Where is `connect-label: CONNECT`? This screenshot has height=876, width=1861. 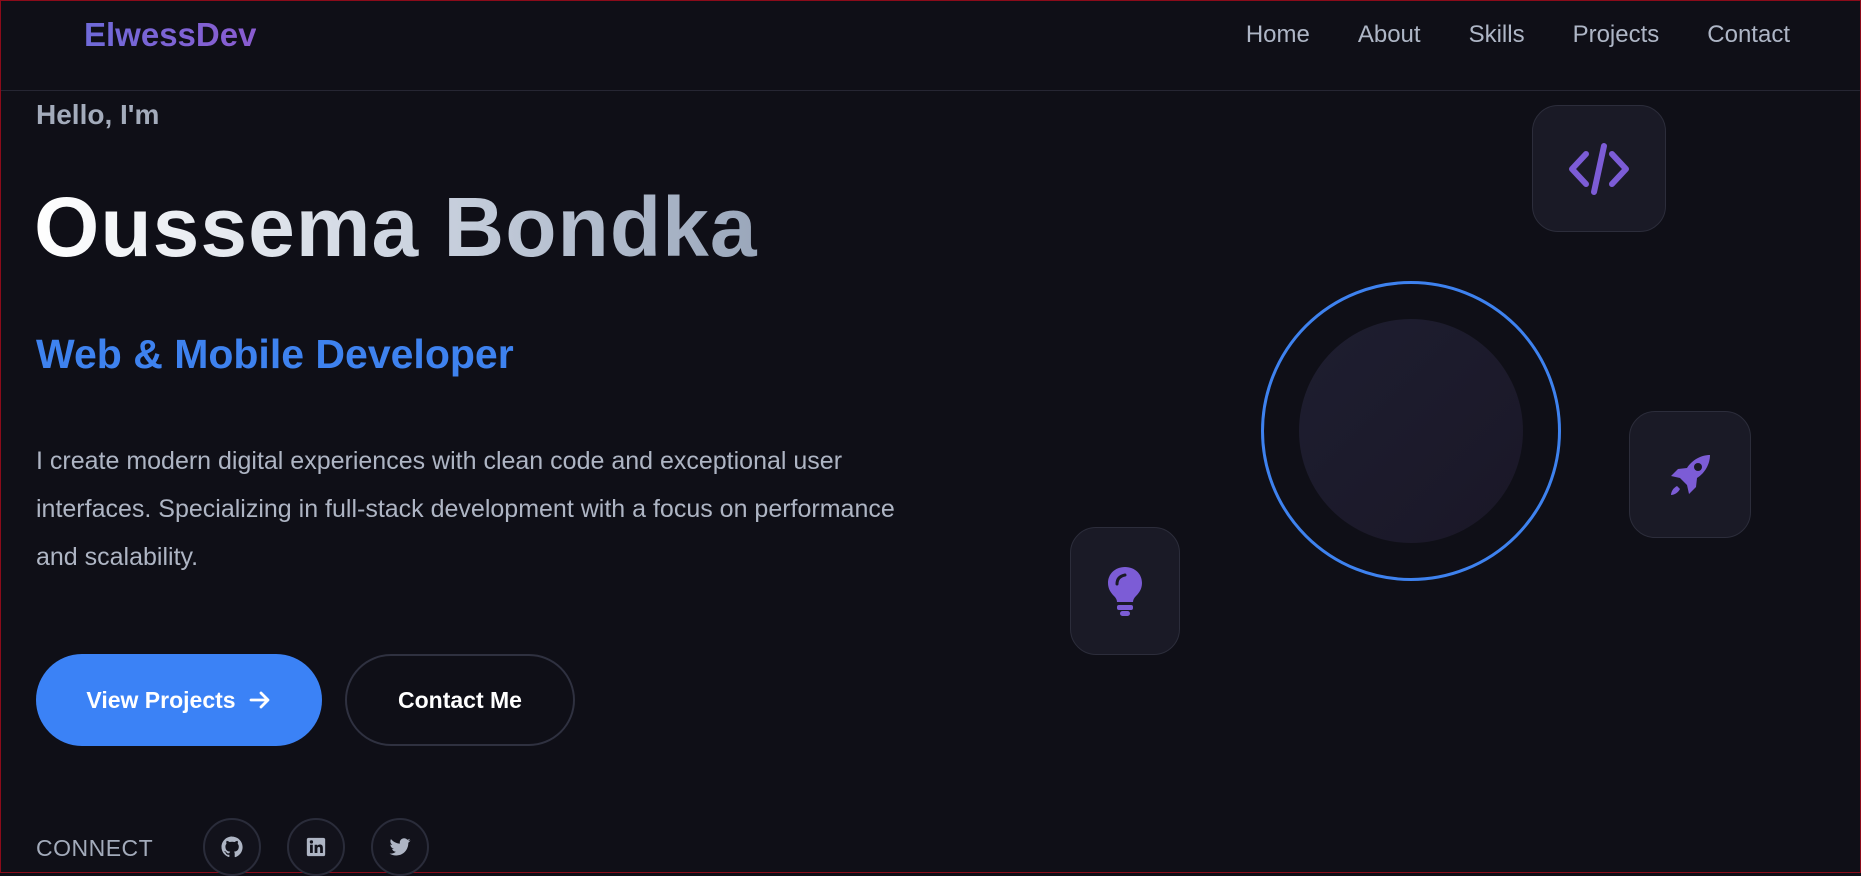
connect-label: CONNECT is located at coordinates (95, 848).